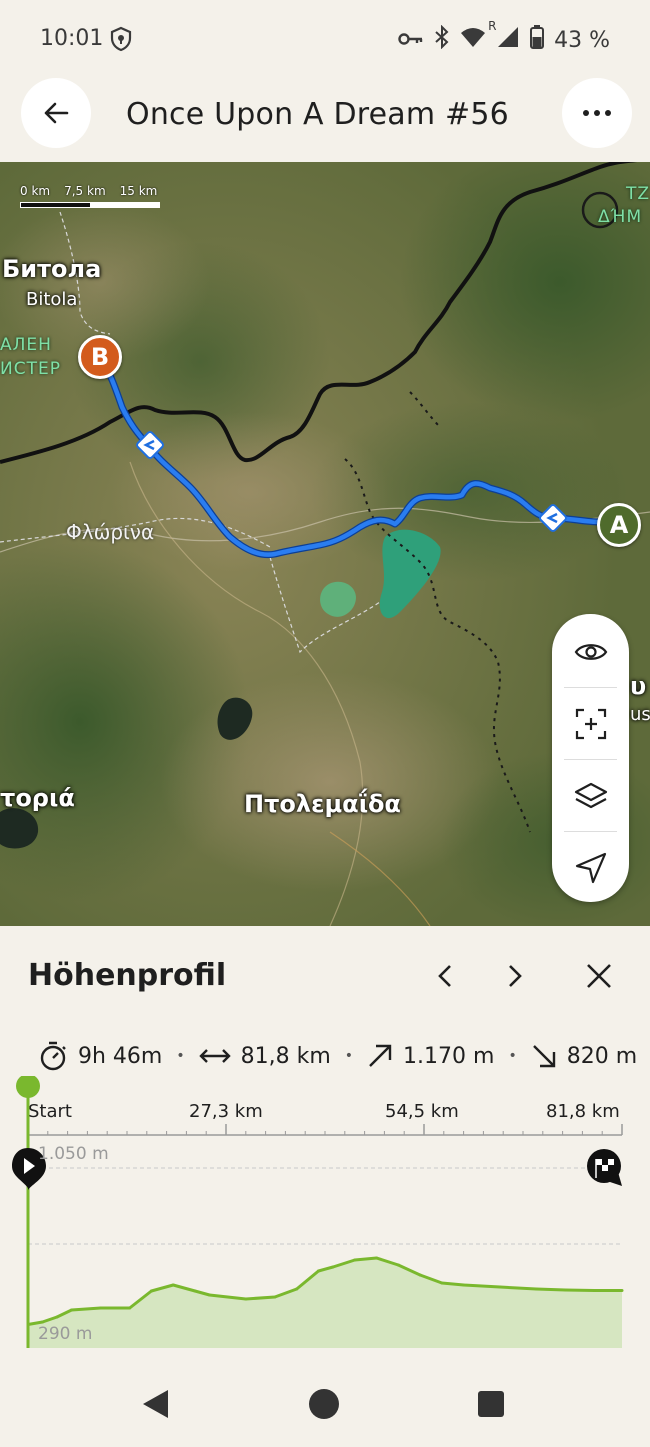 The width and height of the screenshot is (650, 1447). I want to click on nav-back-button, so click(158, 1406).